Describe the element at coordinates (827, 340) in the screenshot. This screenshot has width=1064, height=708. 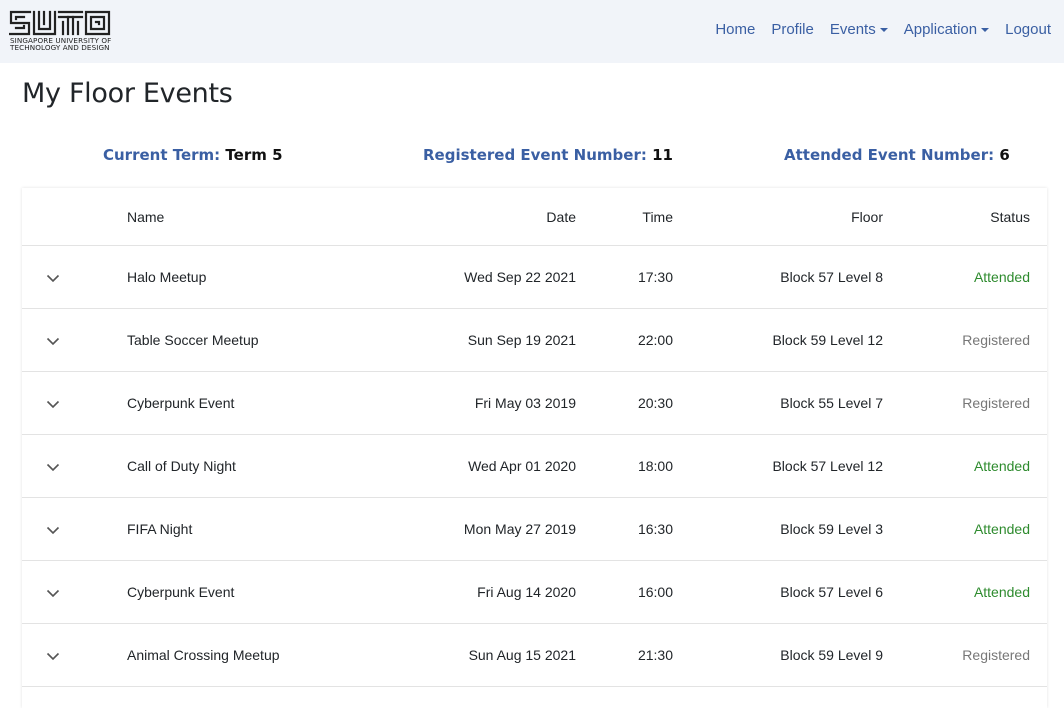
I see `event-floor-cell: Block 59 Level 12` at that location.